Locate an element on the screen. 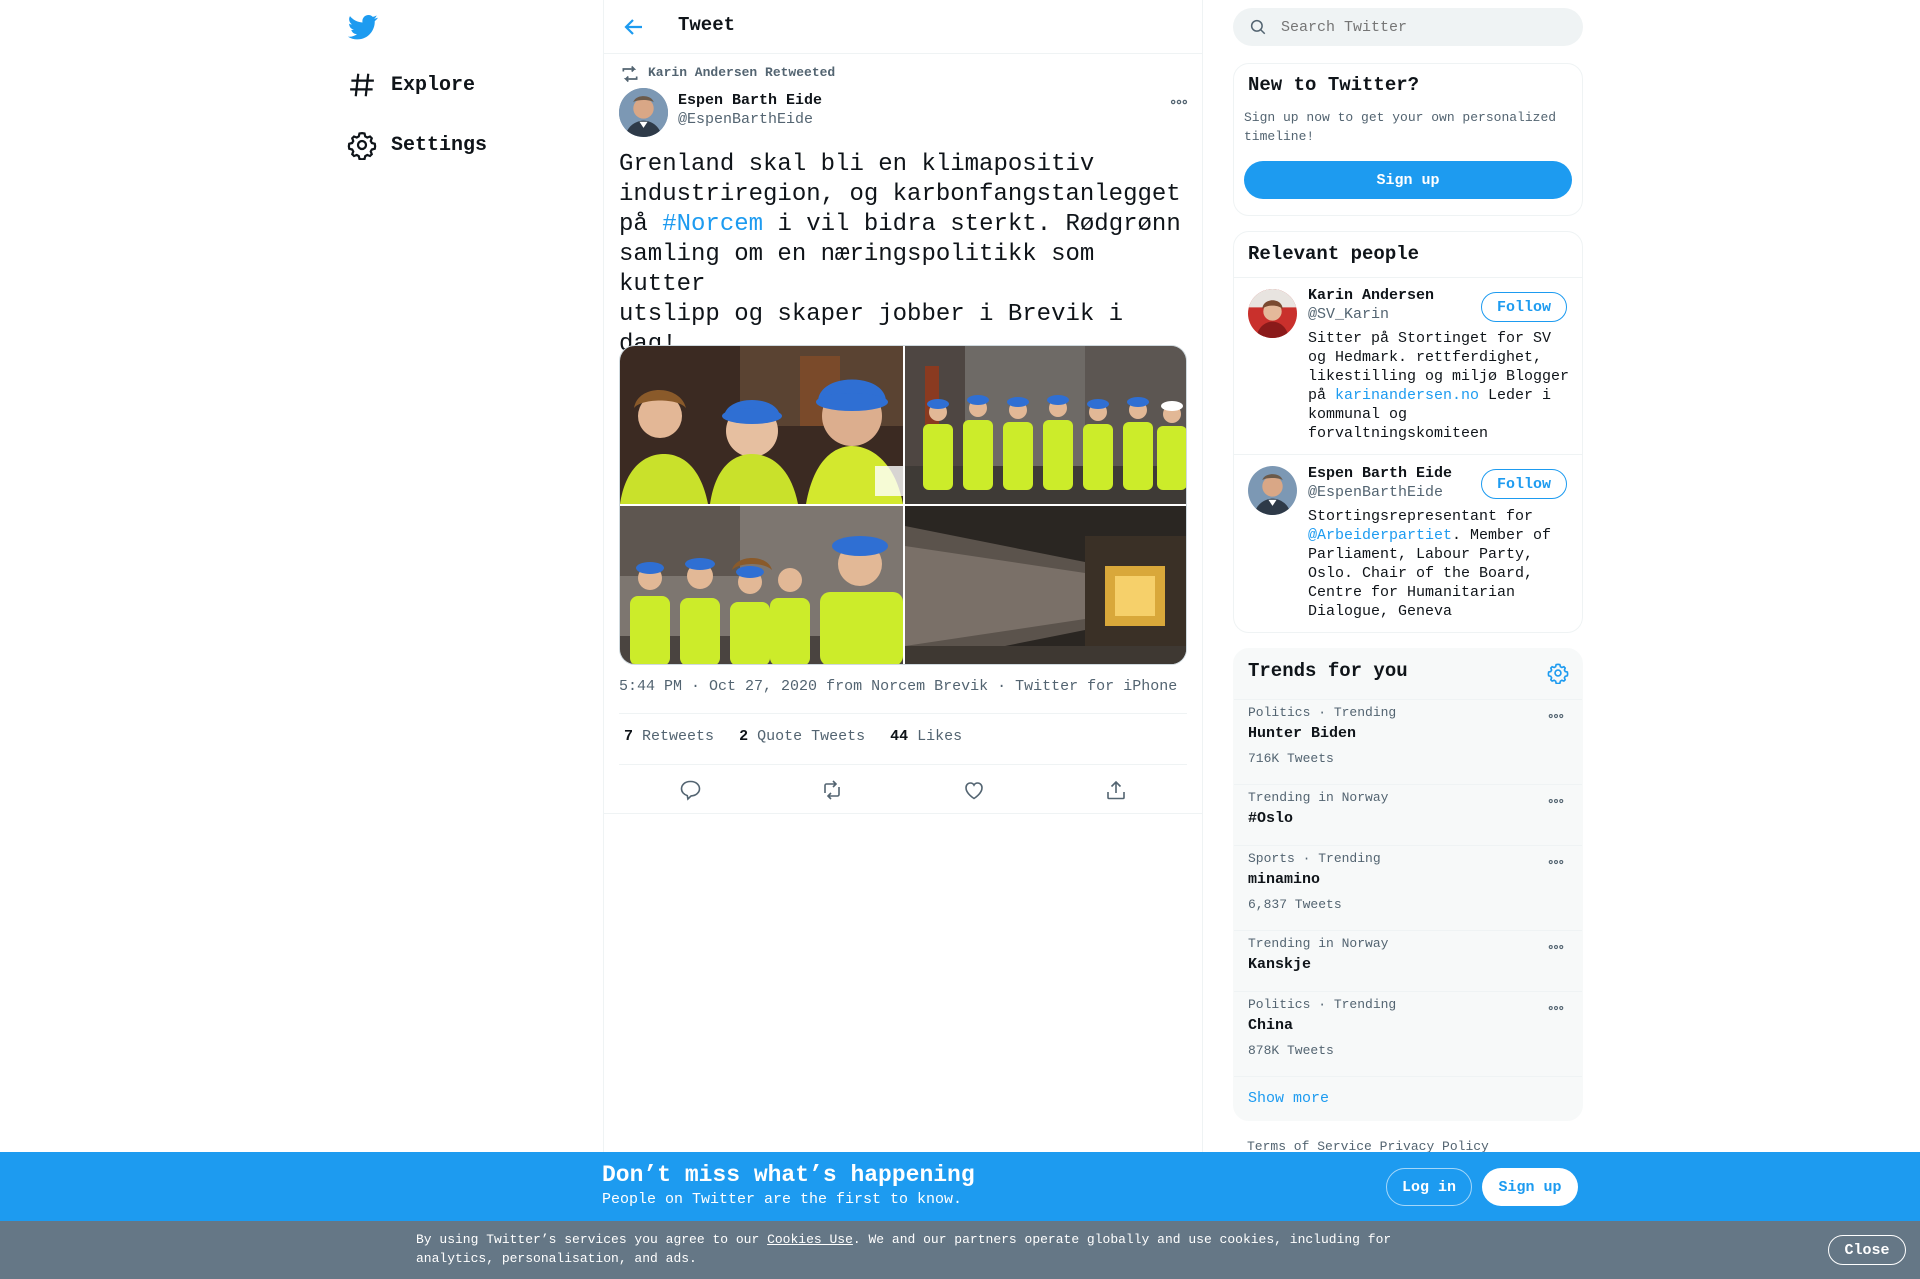  cookies-use-link: Cookies Use is located at coordinates (810, 1239).